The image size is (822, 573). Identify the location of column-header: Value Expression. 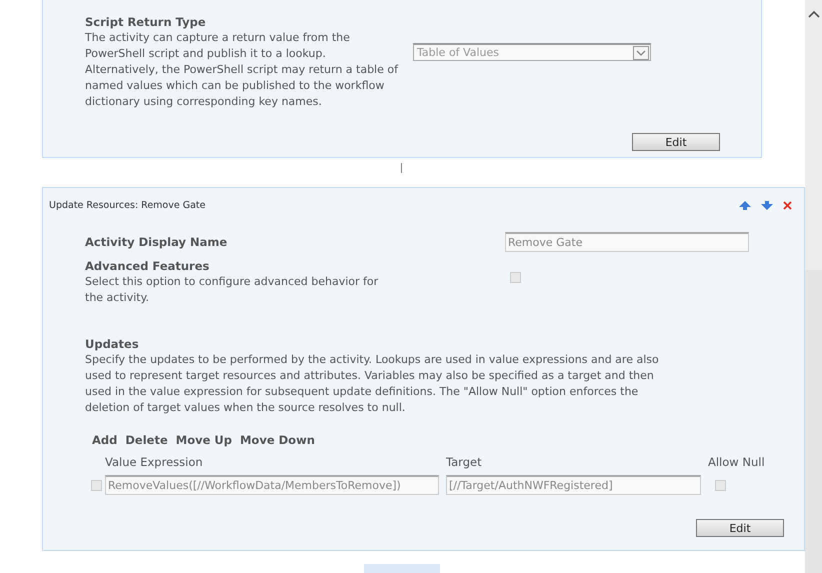
(154, 462).